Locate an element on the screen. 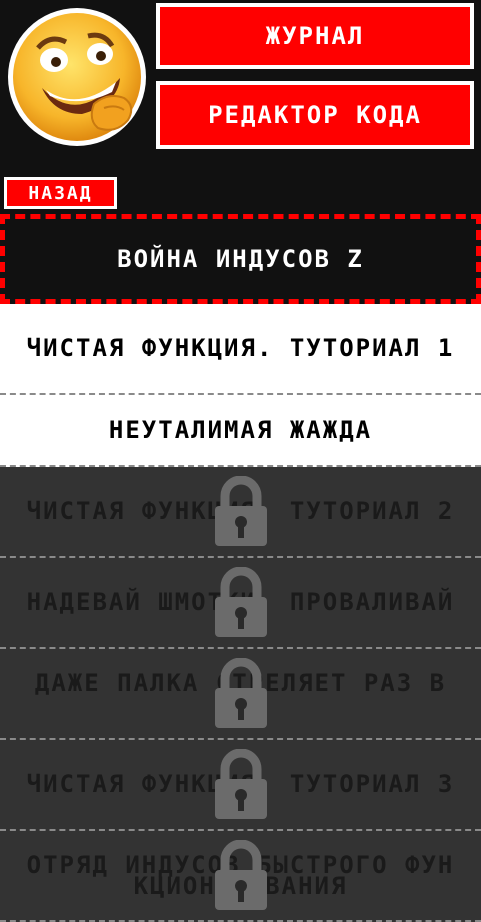 Image resolution: width=481 pixels, height=922 pixels. level-item-locked: ДАЖЕ ПАЛКА СТРЕЛЯЕТ РАЗ В ГОД is located at coordinates (240, 694).